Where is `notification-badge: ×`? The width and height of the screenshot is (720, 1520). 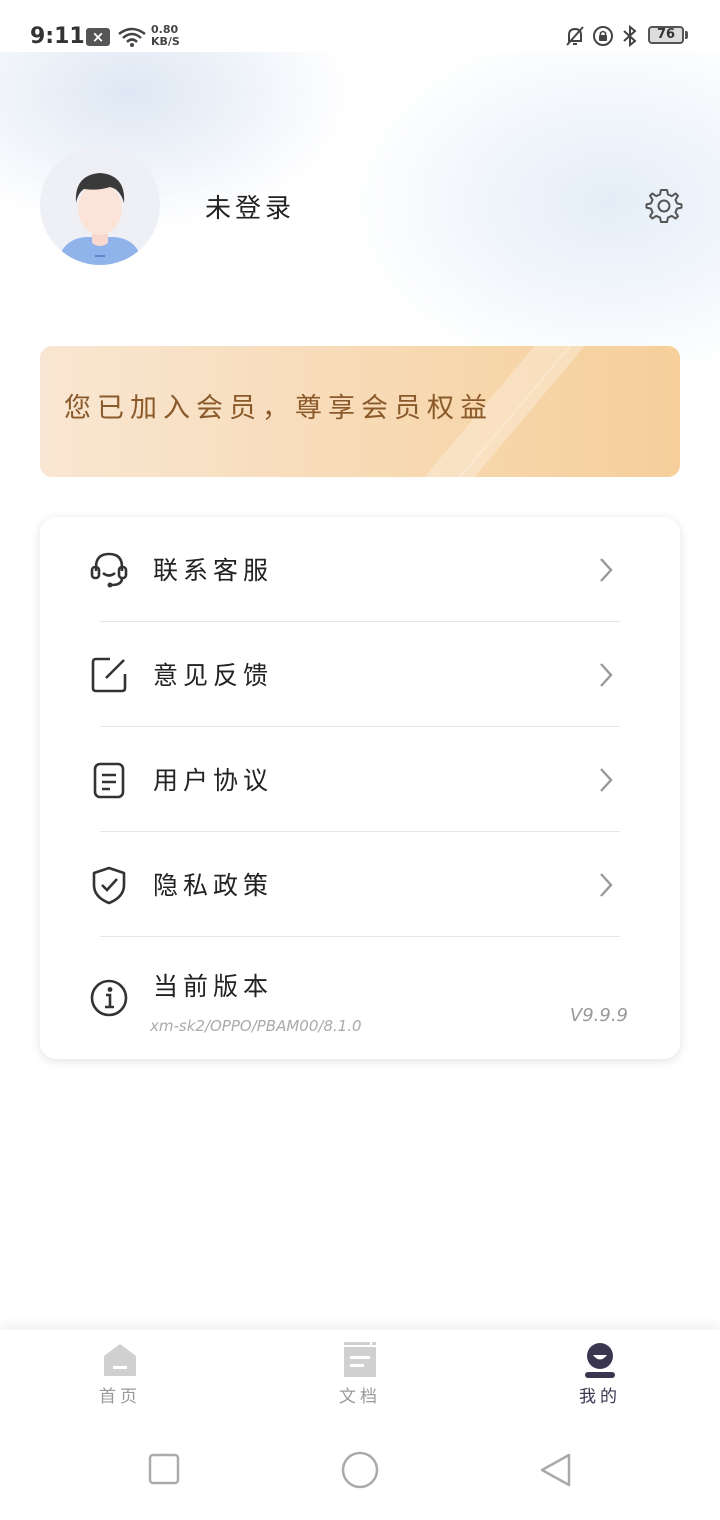
notification-badge: × is located at coordinates (98, 37).